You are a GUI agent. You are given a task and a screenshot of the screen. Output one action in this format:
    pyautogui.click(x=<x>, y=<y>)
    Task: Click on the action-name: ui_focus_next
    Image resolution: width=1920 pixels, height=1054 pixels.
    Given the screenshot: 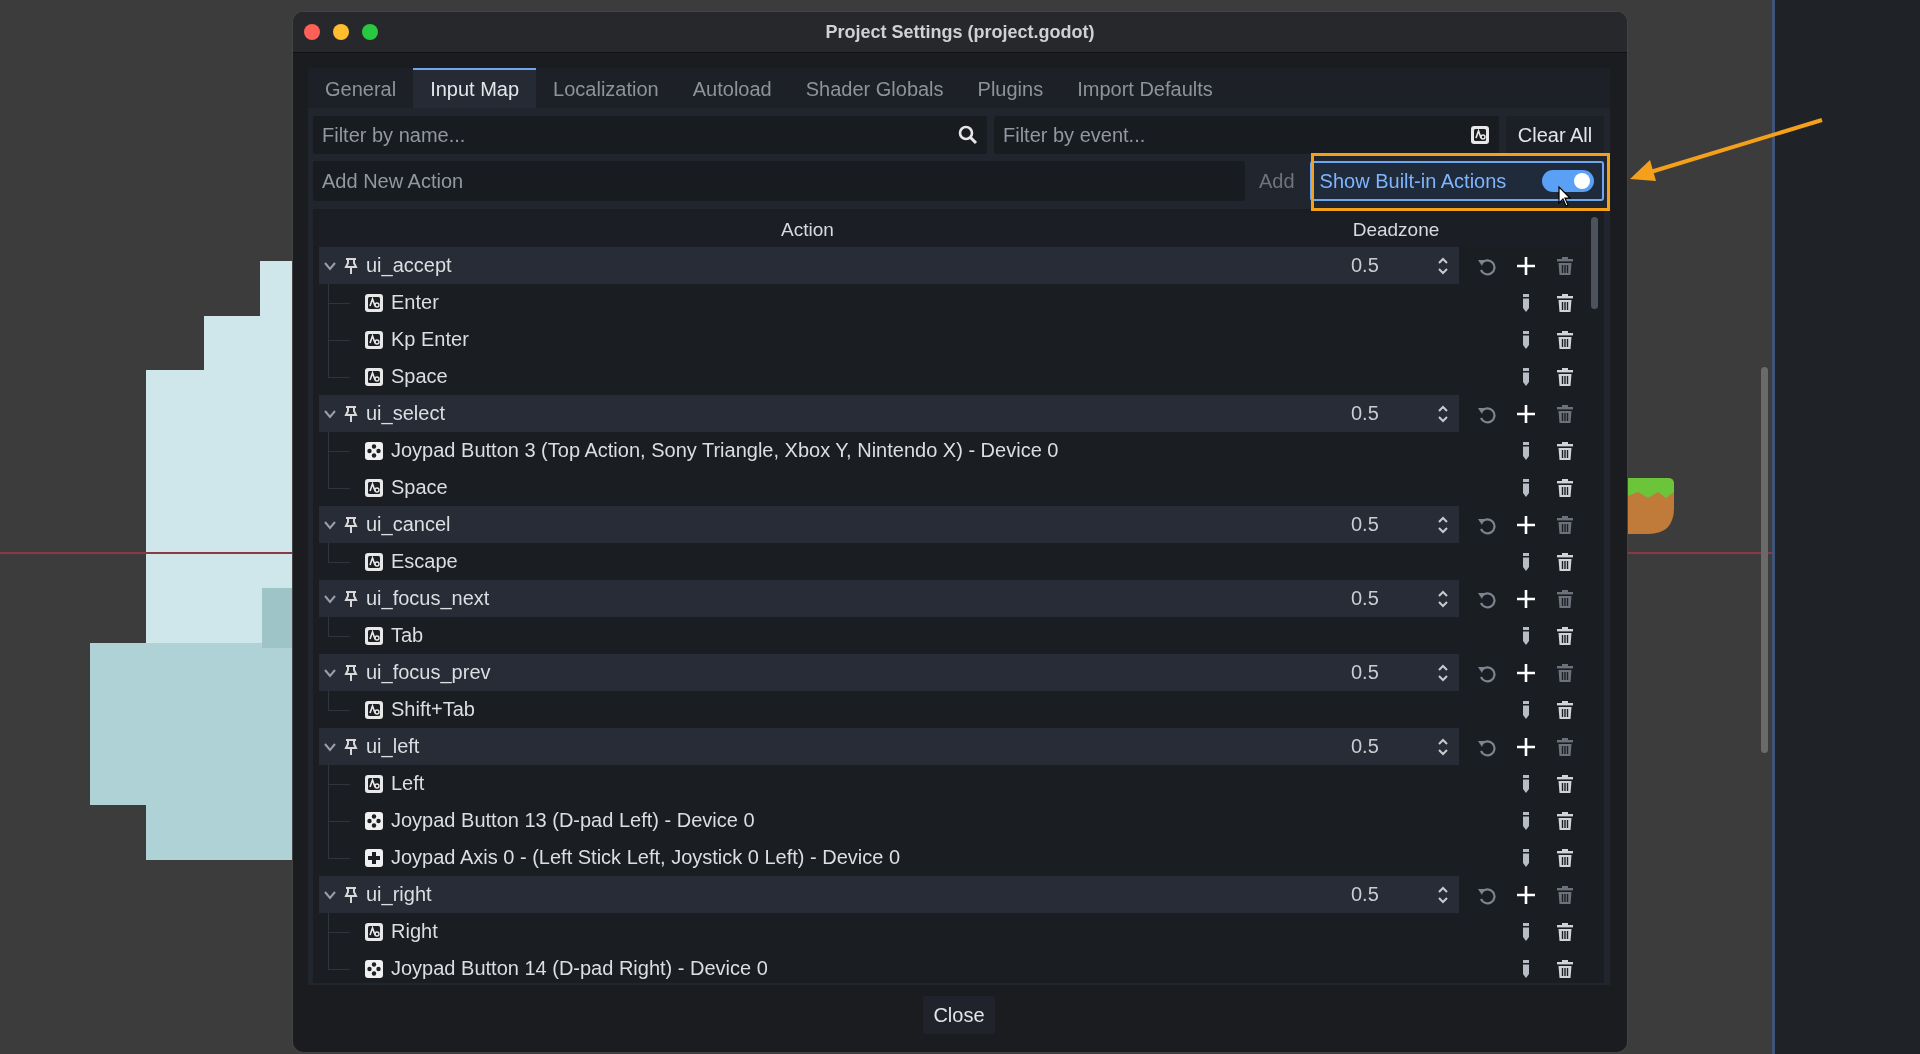 What is the action you would take?
    pyautogui.click(x=428, y=598)
    